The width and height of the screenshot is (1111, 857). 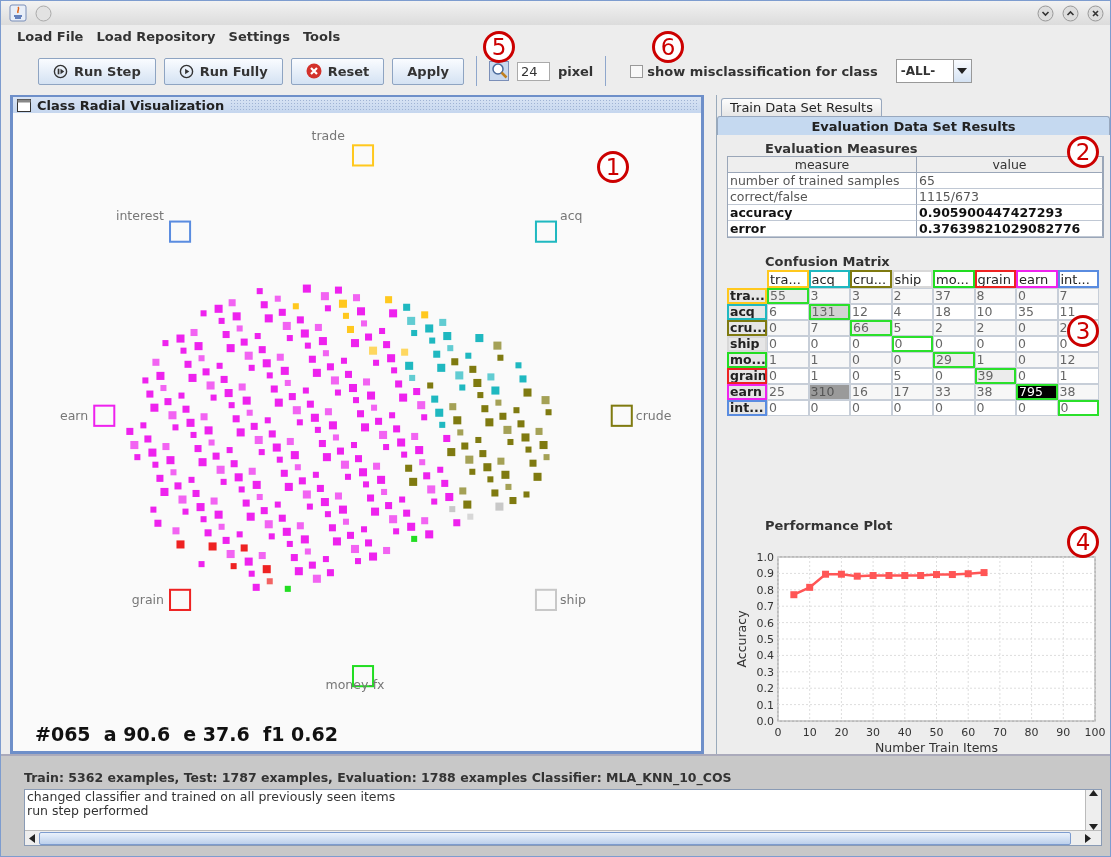 I want to click on table-cell: 0.37639821029082776, so click(x=1010, y=229).